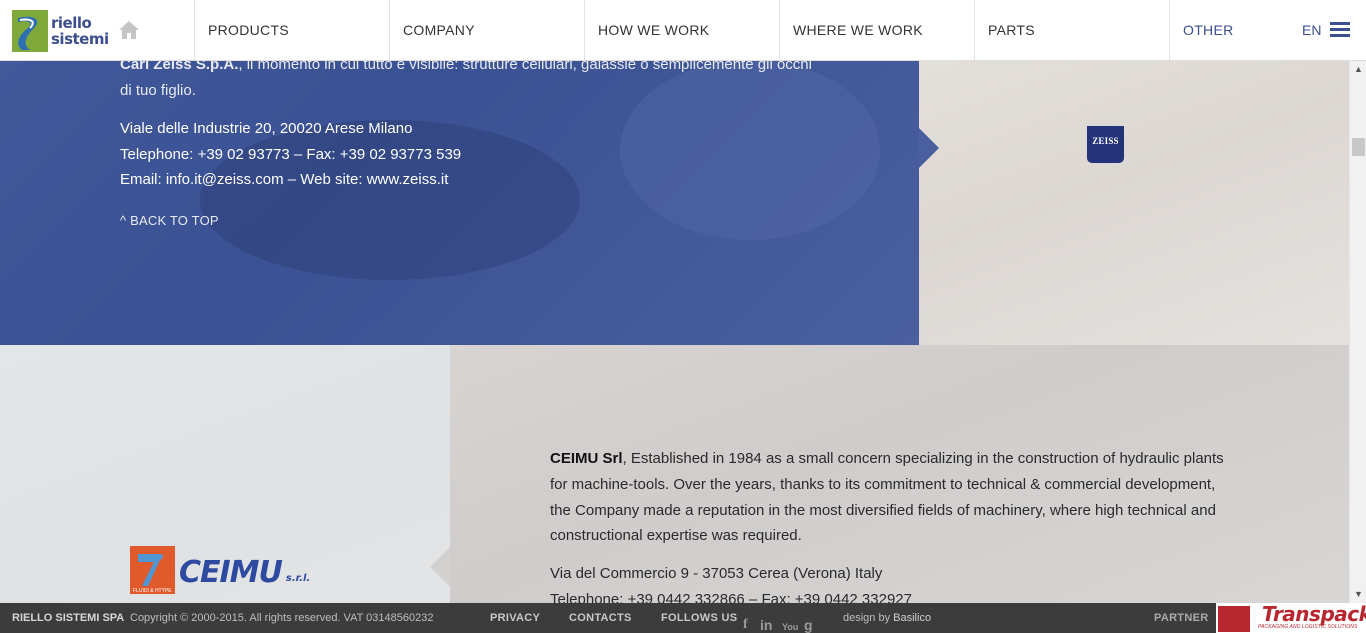 This screenshot has width=1366, height=633. What do you see at coordinates (152, 570) in the screenshot?
I see `ceimu-logo-mark: FLUIDI & HTYPE` at bounding box center [152, 570].